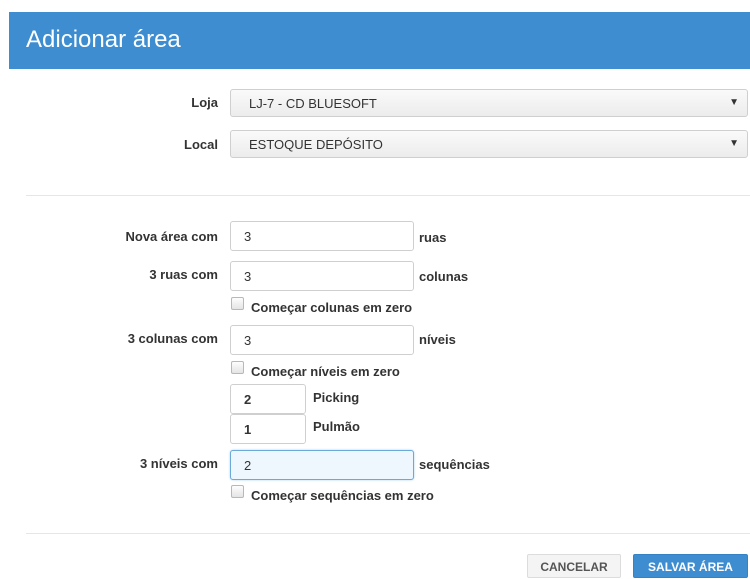  Describe the element at coordinates (454, 464) in the screenshot. I see `levels-unit: sequências` at that location.